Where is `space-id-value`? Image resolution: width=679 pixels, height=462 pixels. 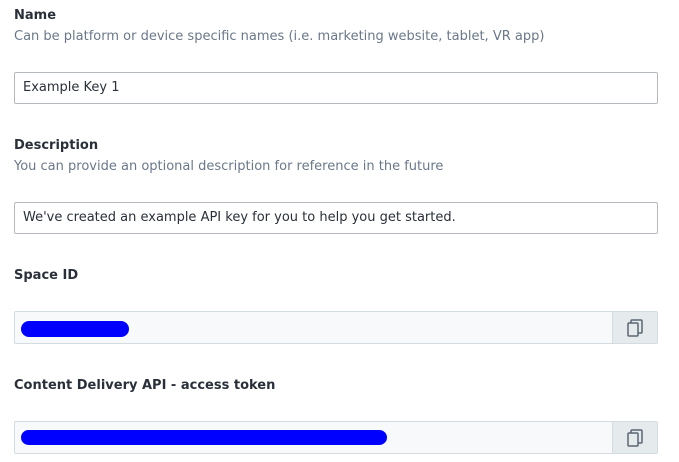
space-id-value is located at coordinates (313, 327).